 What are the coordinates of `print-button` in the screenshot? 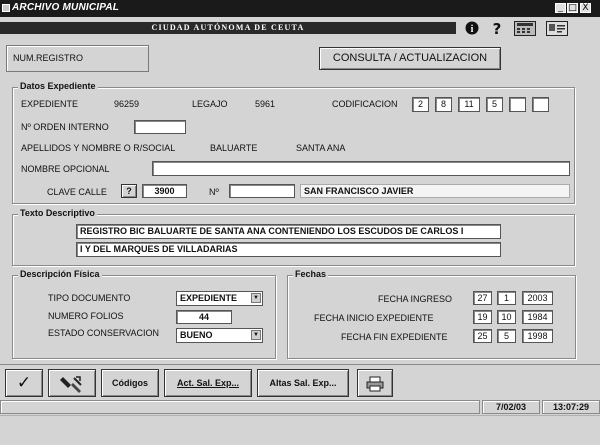 It's located at (375, 383).